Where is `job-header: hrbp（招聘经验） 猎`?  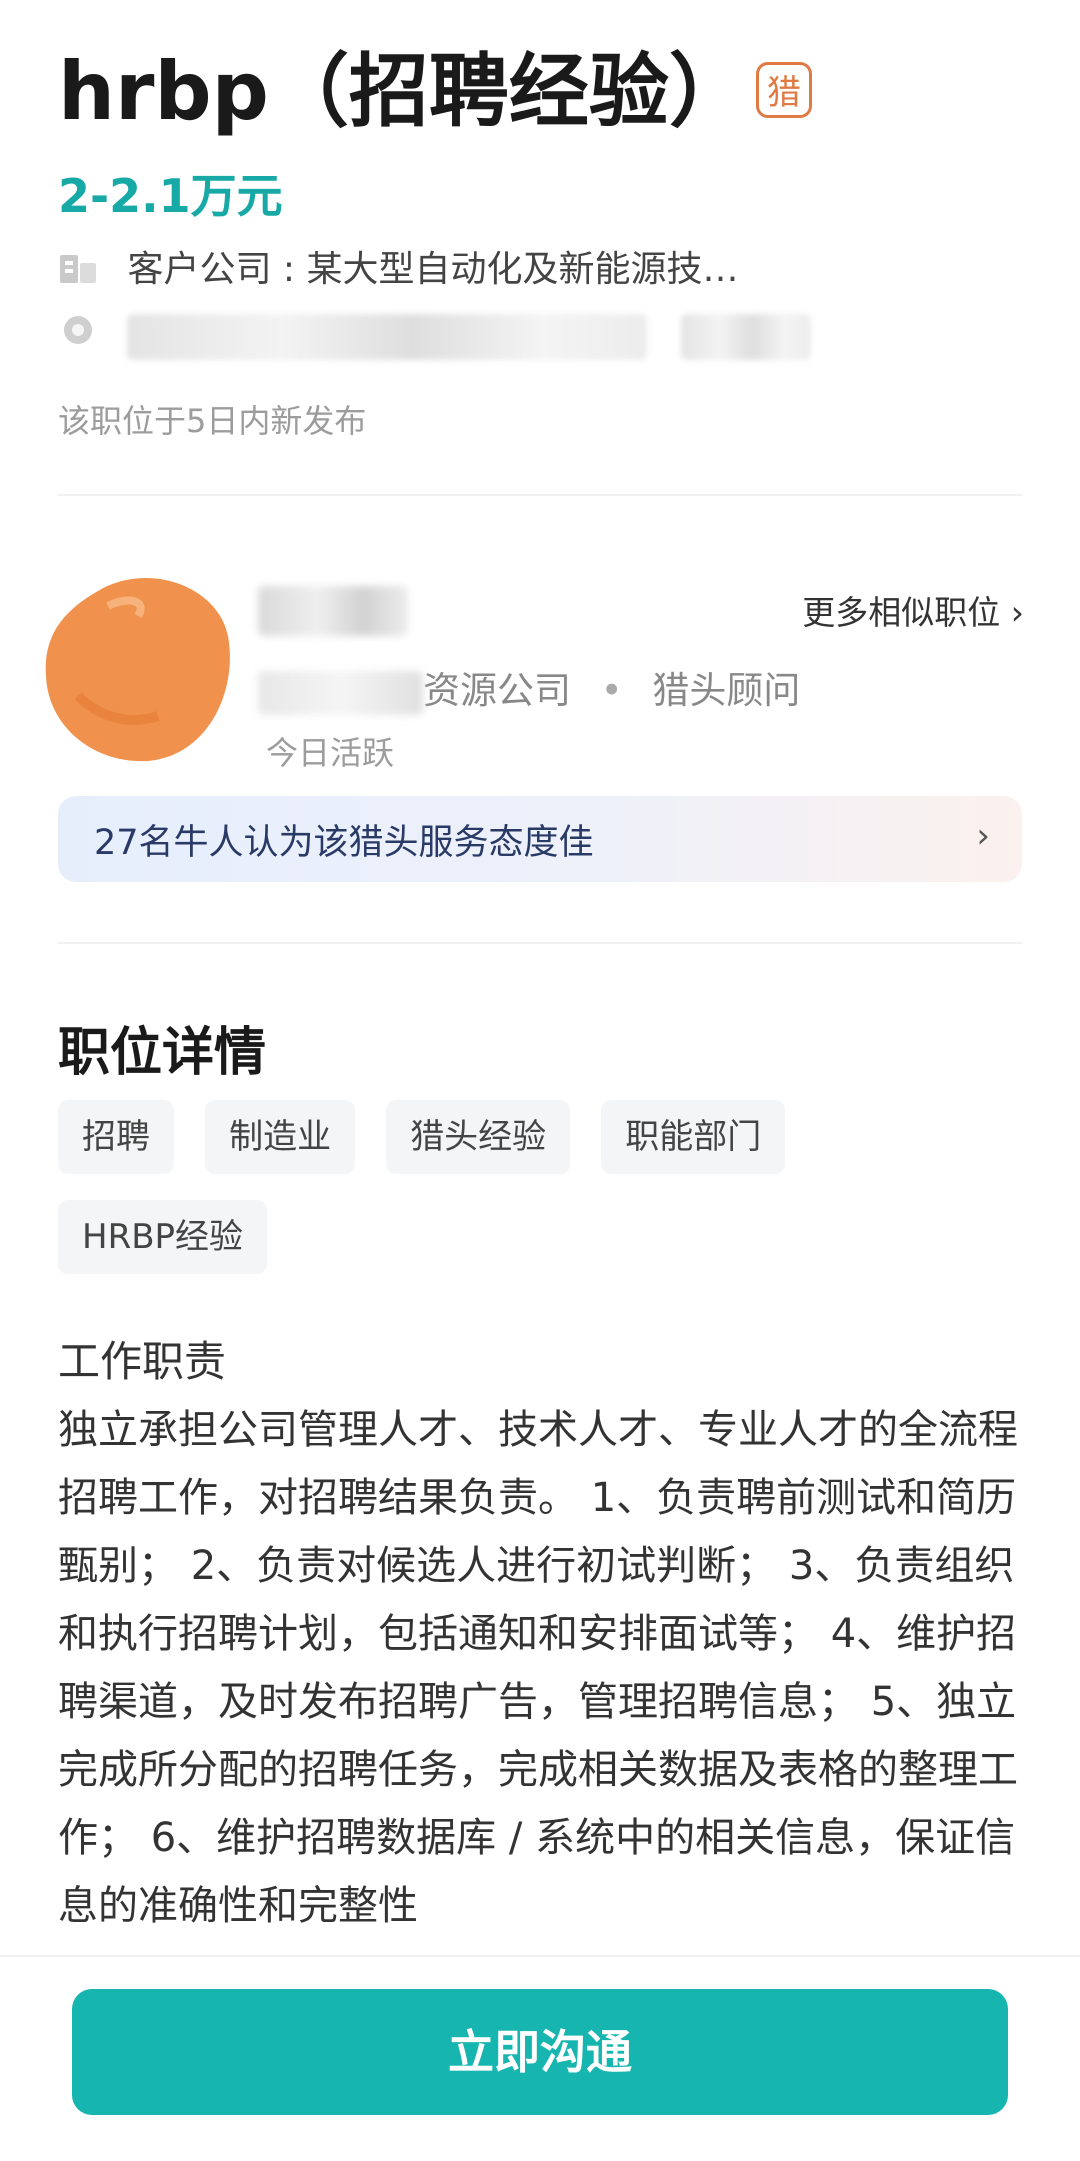 job-header: hrbp（招聘经验） 猎 is located at coordinates (540, 99).